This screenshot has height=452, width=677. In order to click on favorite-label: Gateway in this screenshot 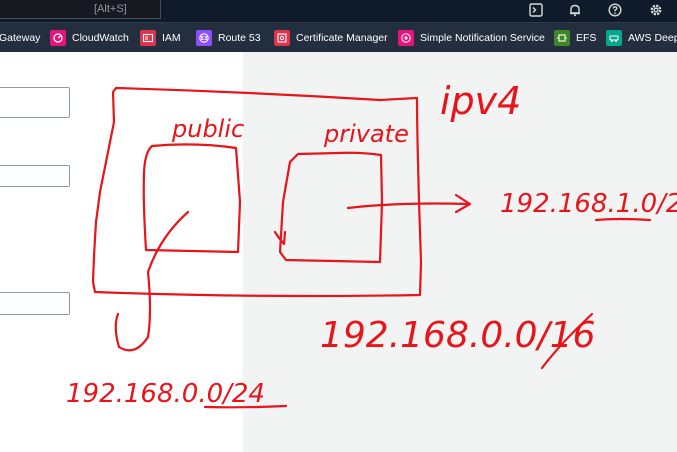, I will do `click(20, 37)`.